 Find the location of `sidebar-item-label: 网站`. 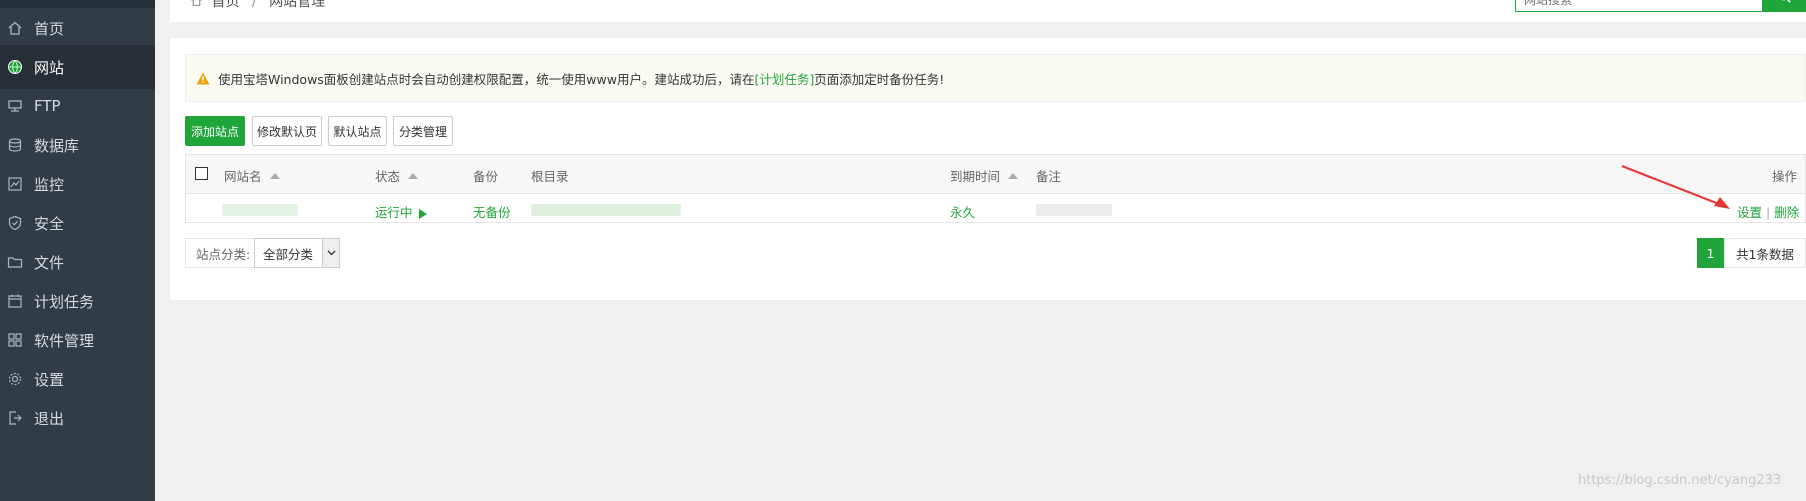

sidebar-item-label: 网站 is located at coordinates (49, 67).